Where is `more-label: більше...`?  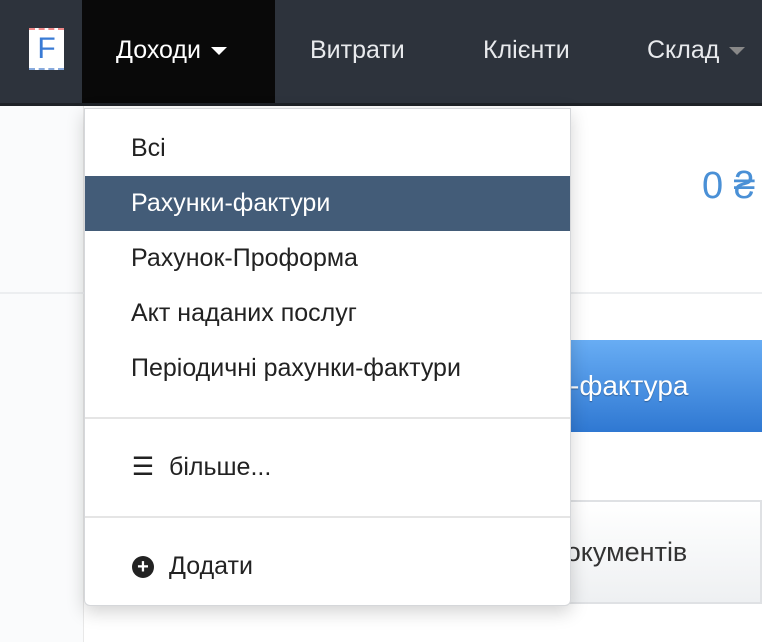 more-label: більше... is located at coordinates (220, 467).